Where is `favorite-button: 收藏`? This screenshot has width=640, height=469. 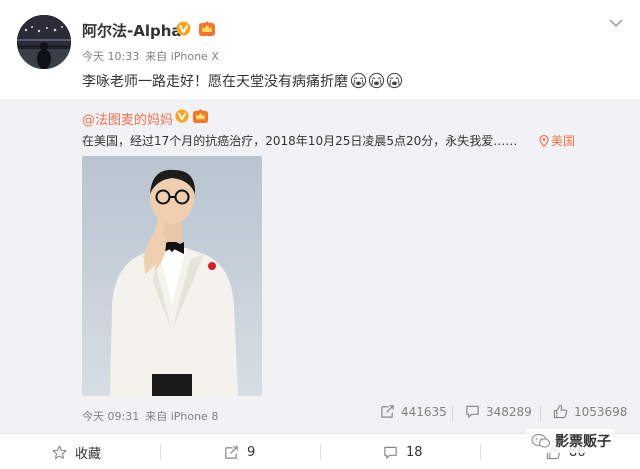 favorite-button: 收藏 is located at coordinates (76, 451).